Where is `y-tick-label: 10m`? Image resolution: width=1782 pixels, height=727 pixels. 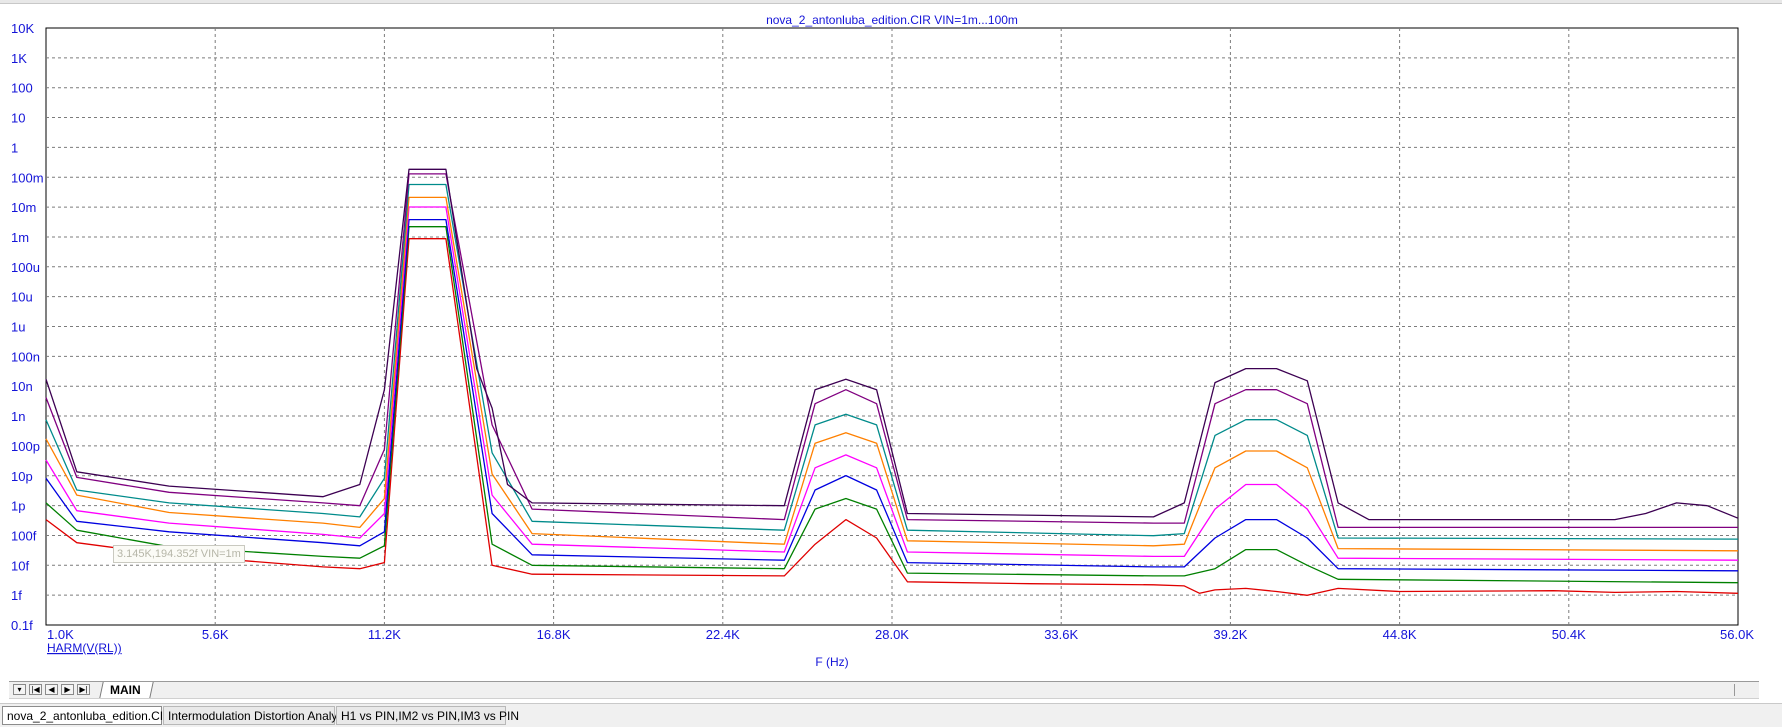
y-tick-label: 10m is located at coordinates (23, 207).